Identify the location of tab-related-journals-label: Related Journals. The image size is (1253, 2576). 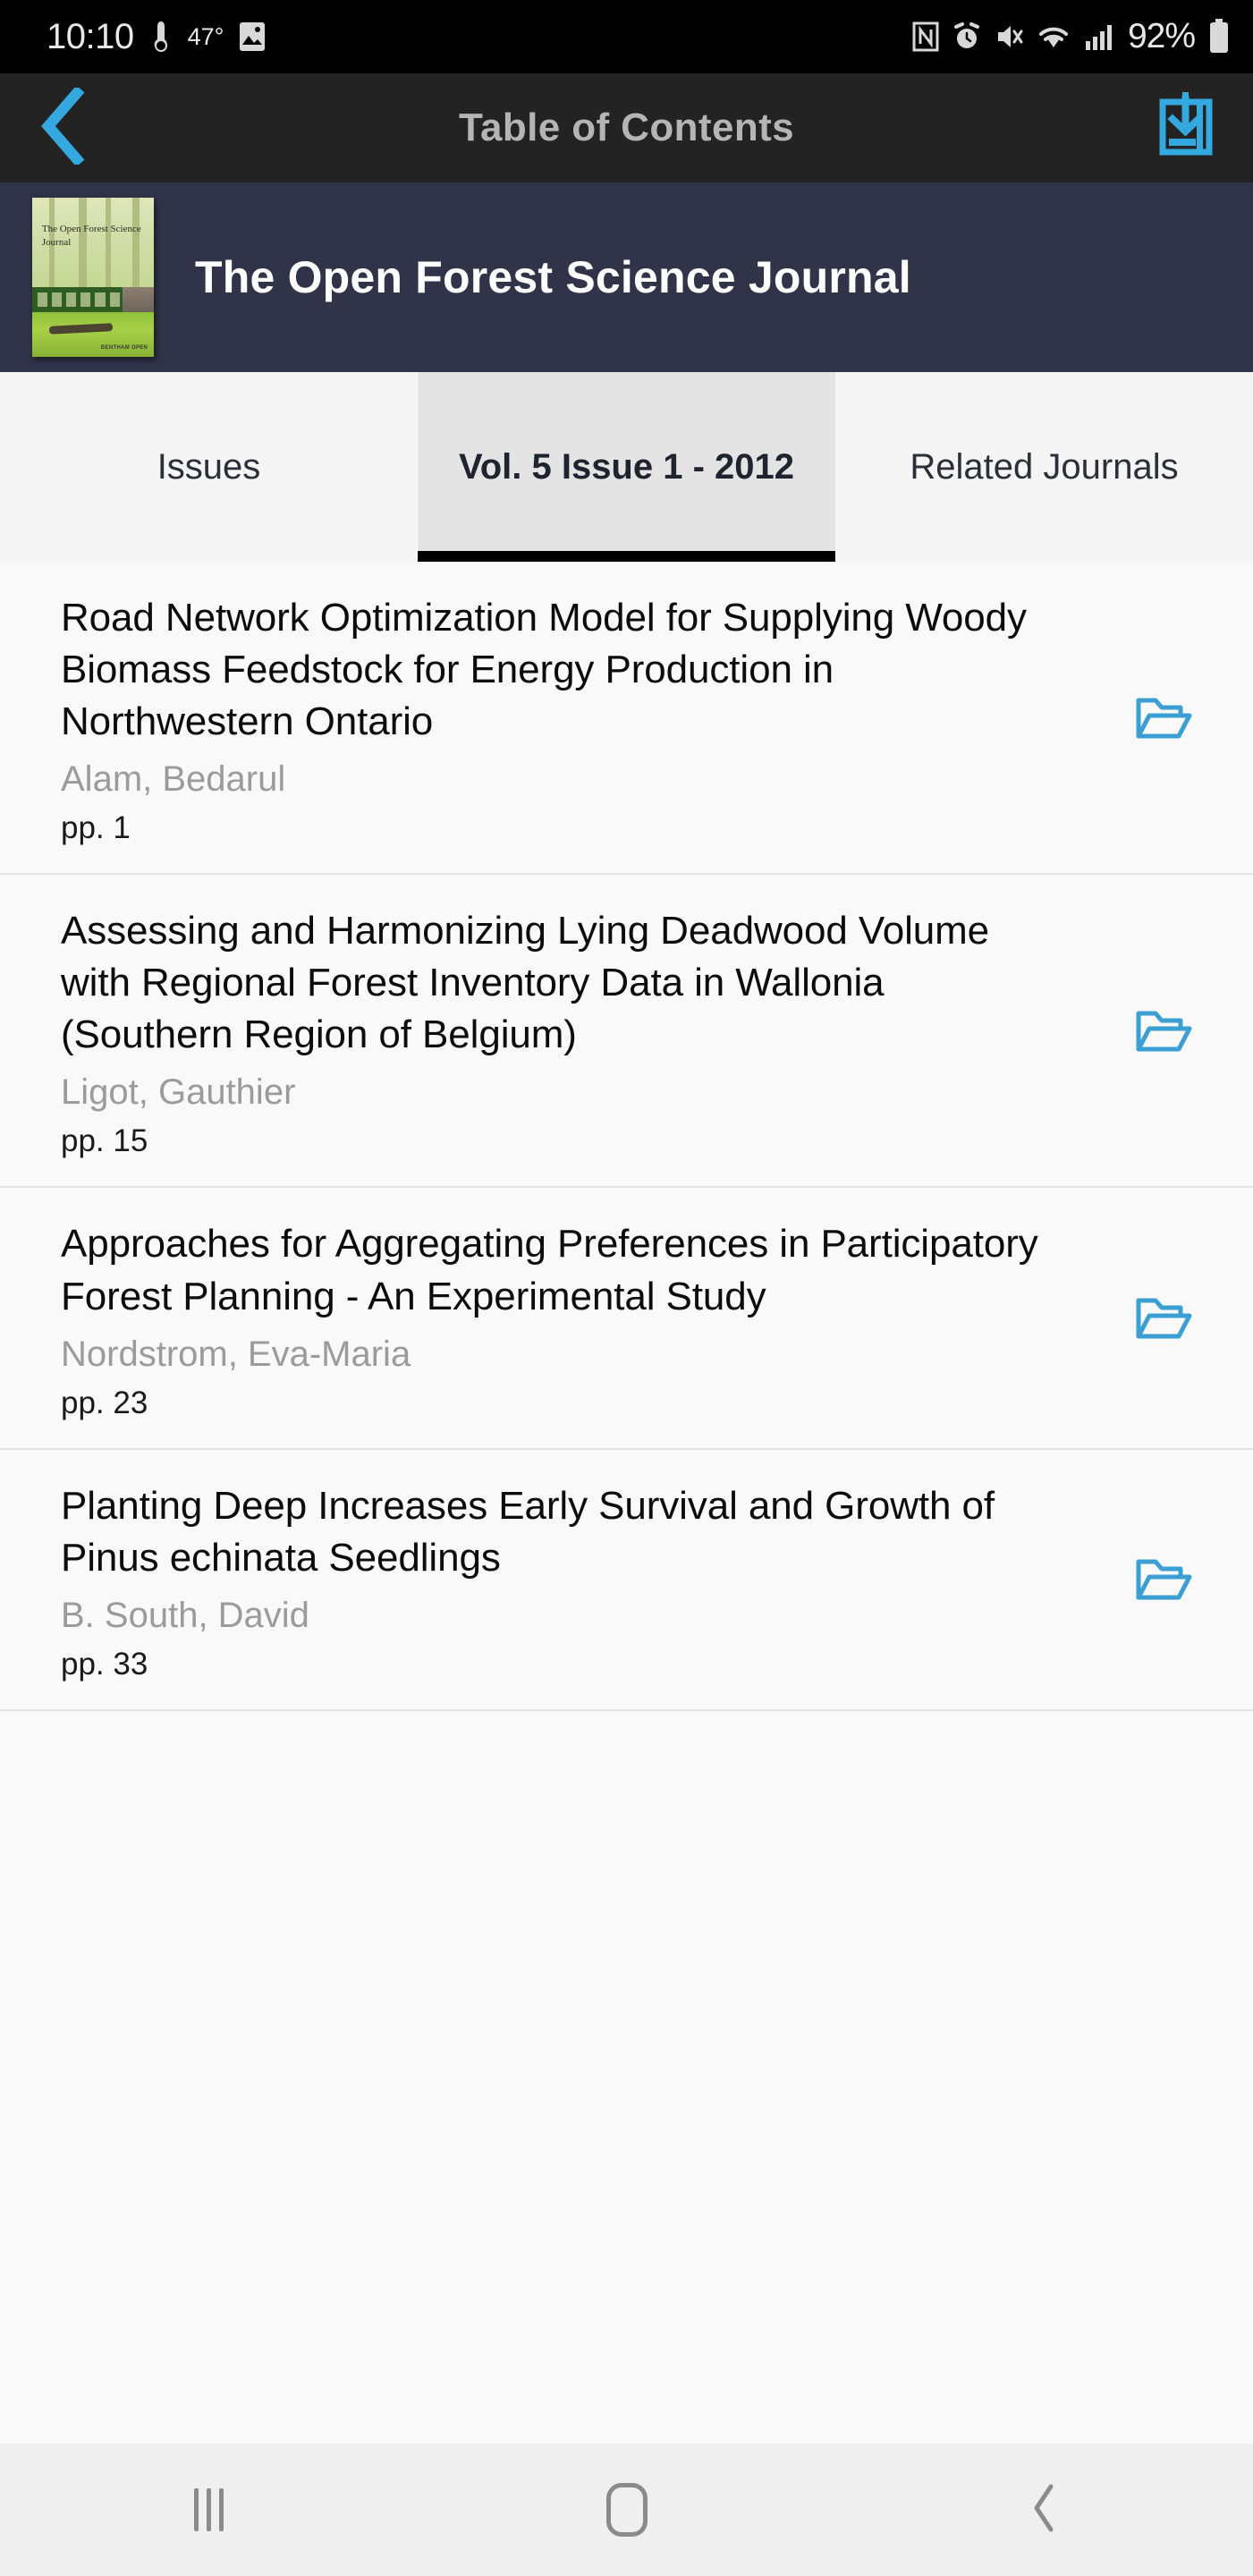
(1044, 467).